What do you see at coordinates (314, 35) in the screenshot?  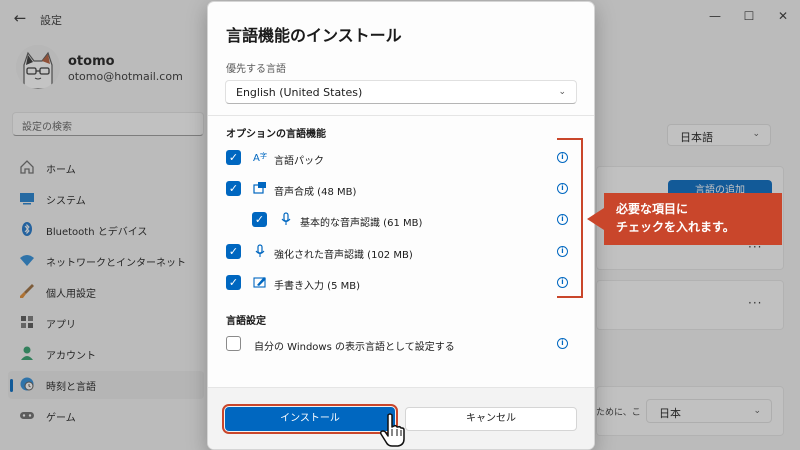 I see `dialog-title: 言語機能のインストール` at bounding box center [314, 35].